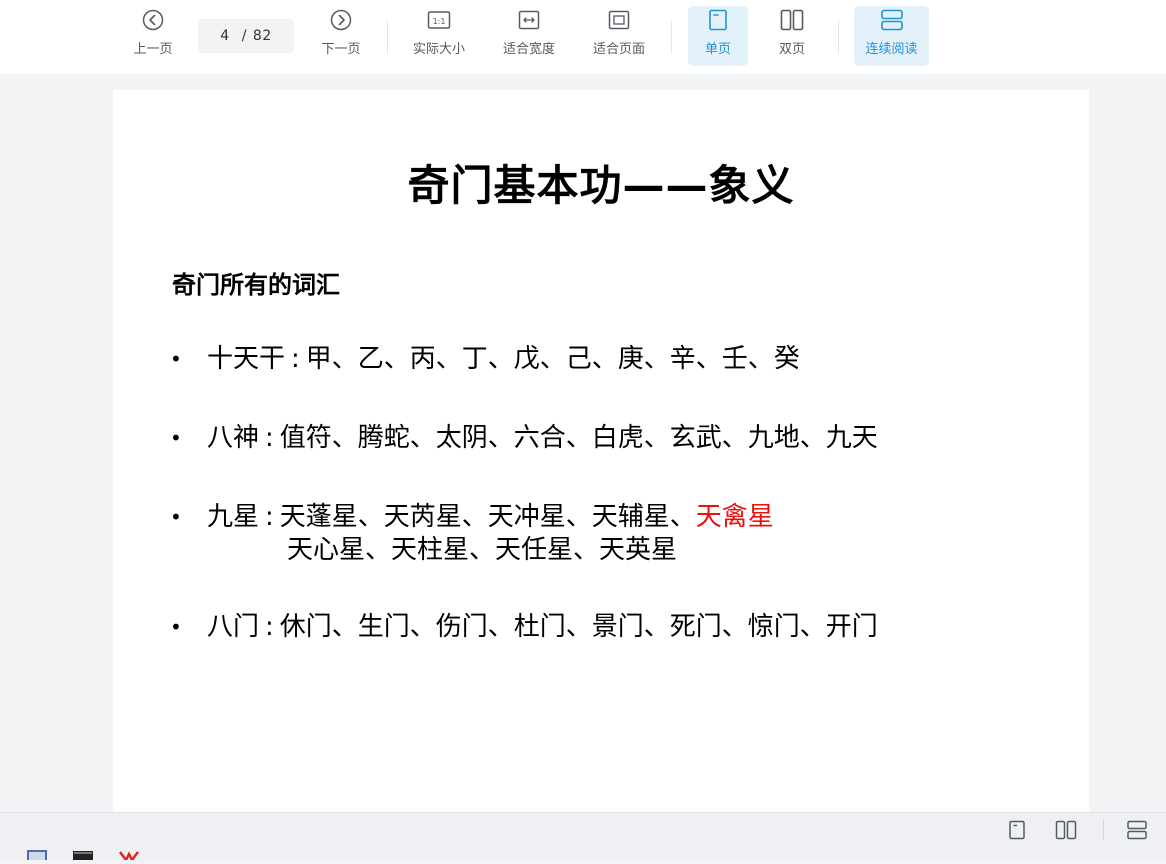  I want to click on double-page-icon, so click(792, 20).